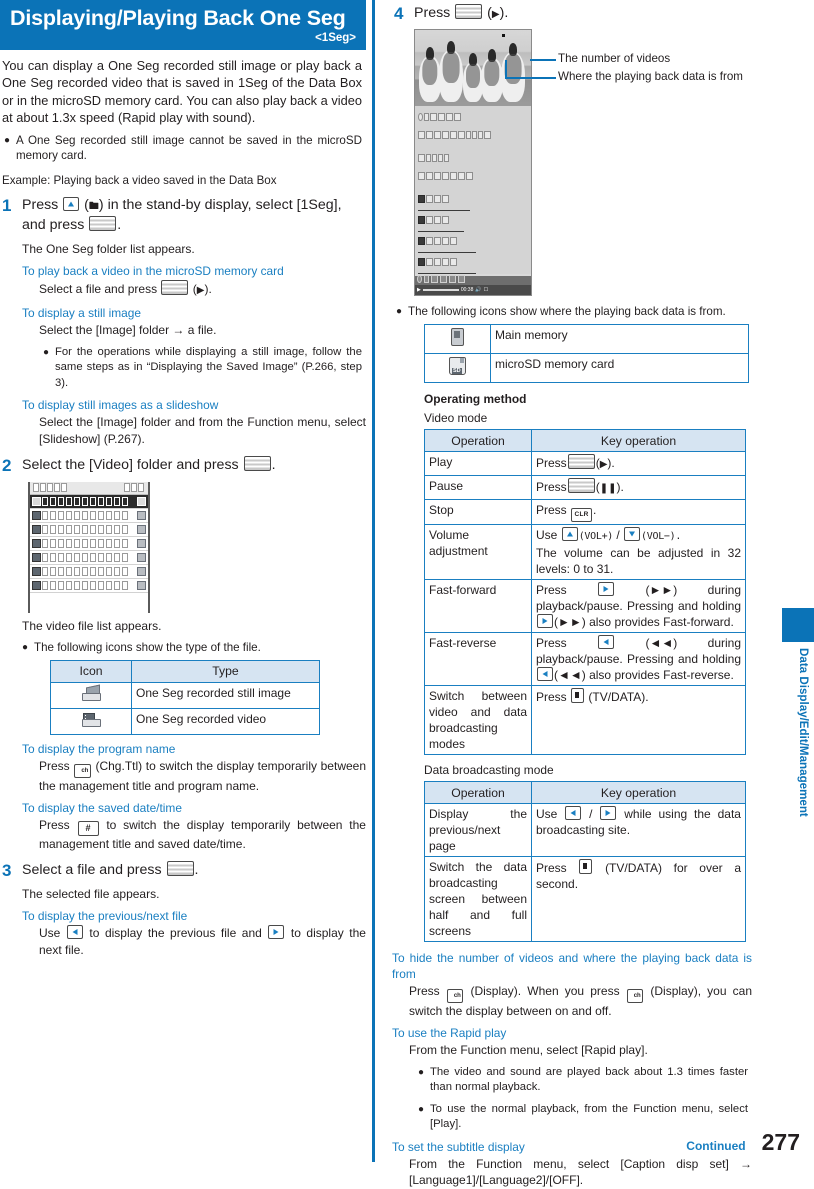  Describe the element at coordinates (595, 510) in the screenshot. I see `key-post: .` at that location.